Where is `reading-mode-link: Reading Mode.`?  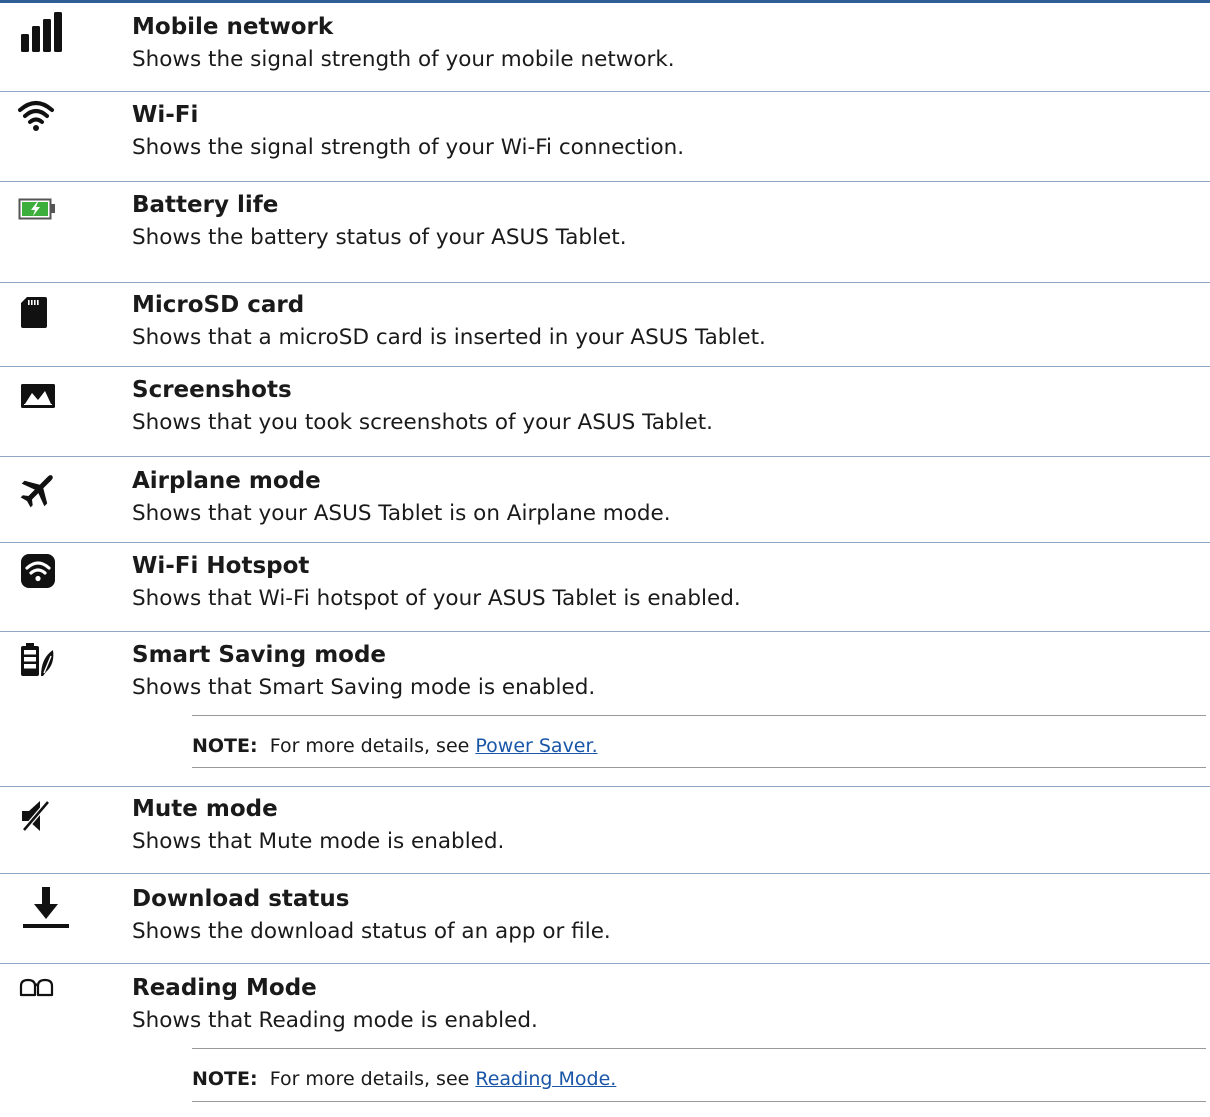 reading-mode-link: Reading Mode. is located at coordinates (545, 1079).